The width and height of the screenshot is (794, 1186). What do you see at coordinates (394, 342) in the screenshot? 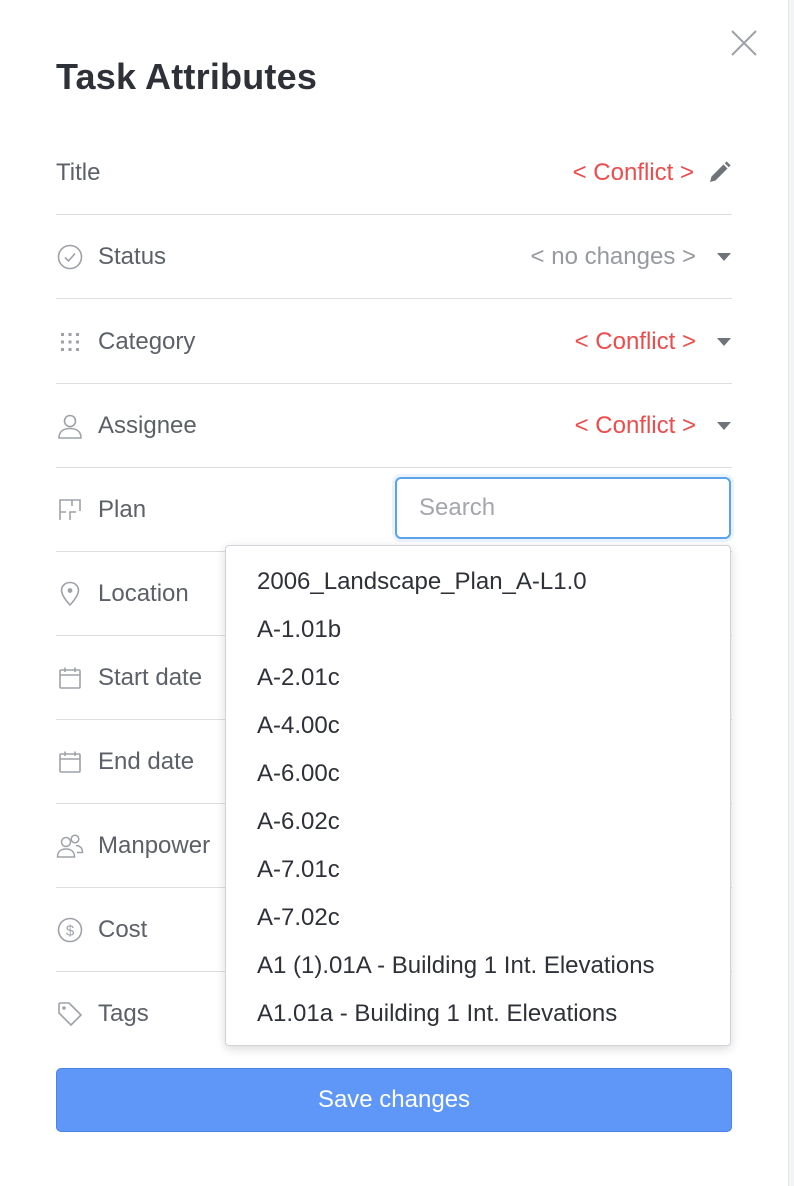
I see `field-row-category: Category < Conflict >` at bounding box center [394, 342].